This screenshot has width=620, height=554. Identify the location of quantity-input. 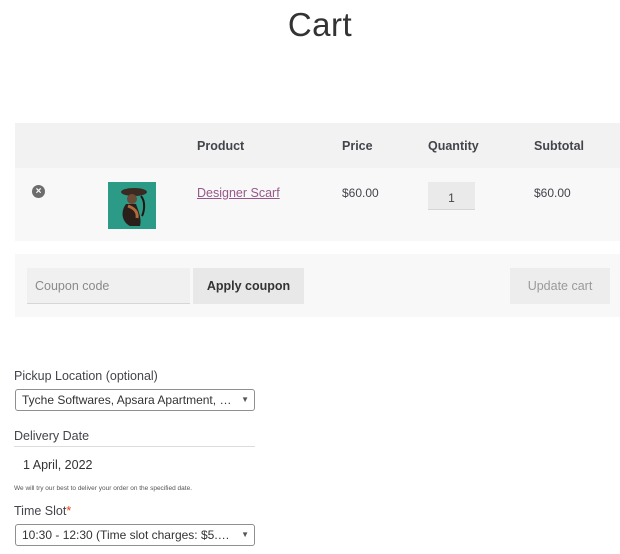
(451, 196).